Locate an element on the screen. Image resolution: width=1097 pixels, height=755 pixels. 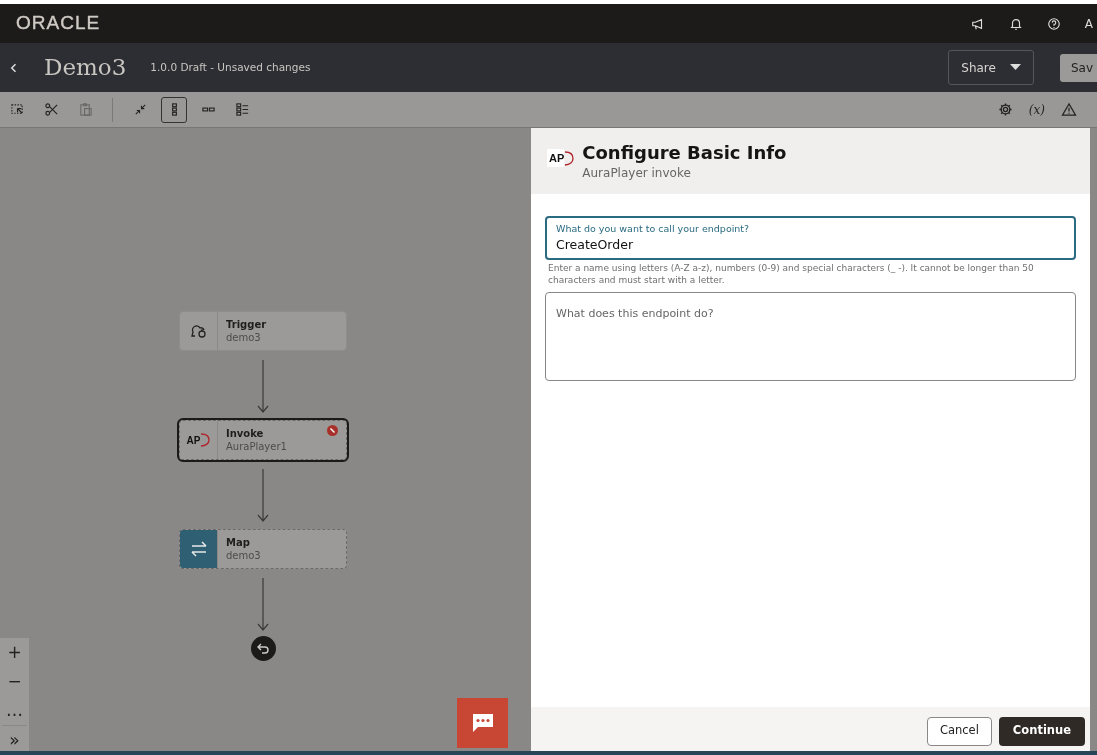
save-button: Sav is located at coordinates (1078, 67).